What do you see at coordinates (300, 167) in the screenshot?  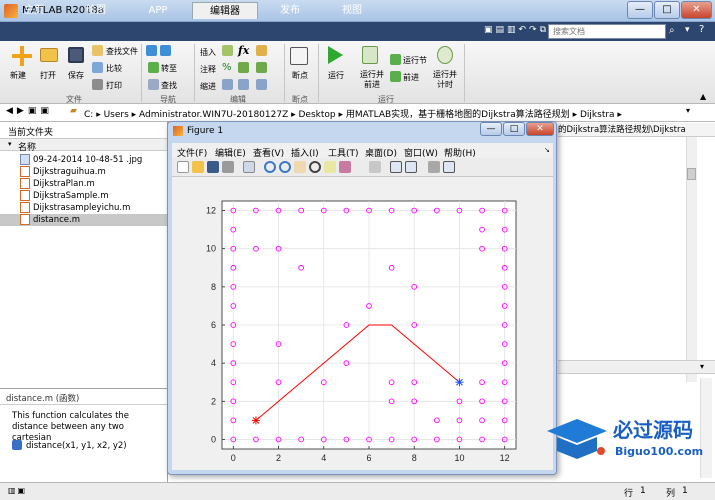 I see `pan-icon` at bounding box center [300, 167].